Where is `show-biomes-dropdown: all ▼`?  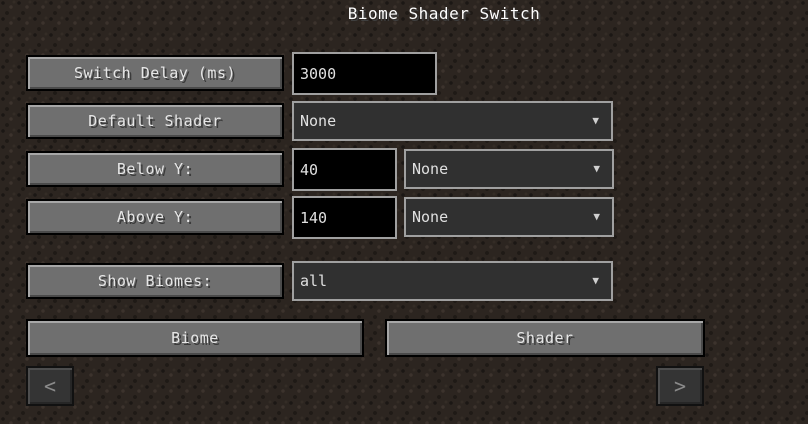
show-biomes-dropdown: all ▼ is located at coordinates (452, 281).